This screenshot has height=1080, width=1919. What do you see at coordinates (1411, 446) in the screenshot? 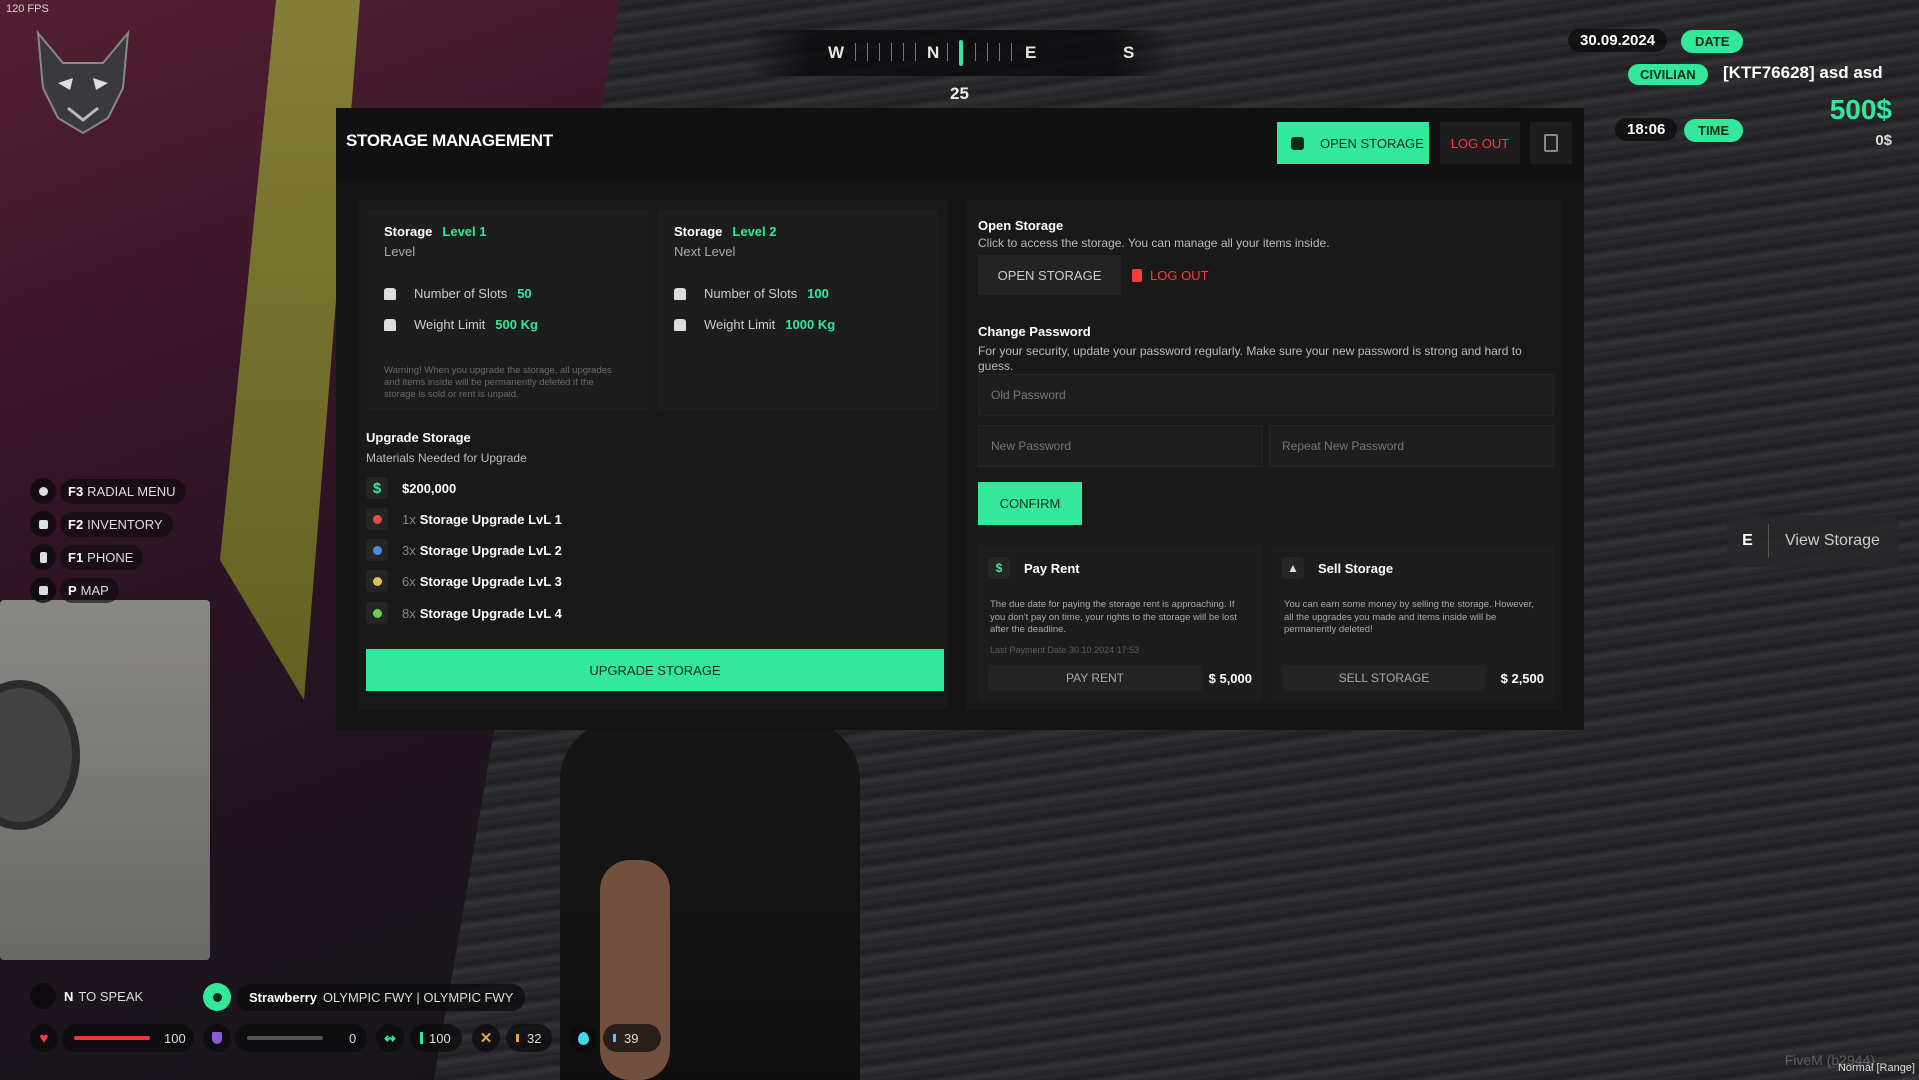
I see `repeat-password-input` at bounding box center [1411, 446].